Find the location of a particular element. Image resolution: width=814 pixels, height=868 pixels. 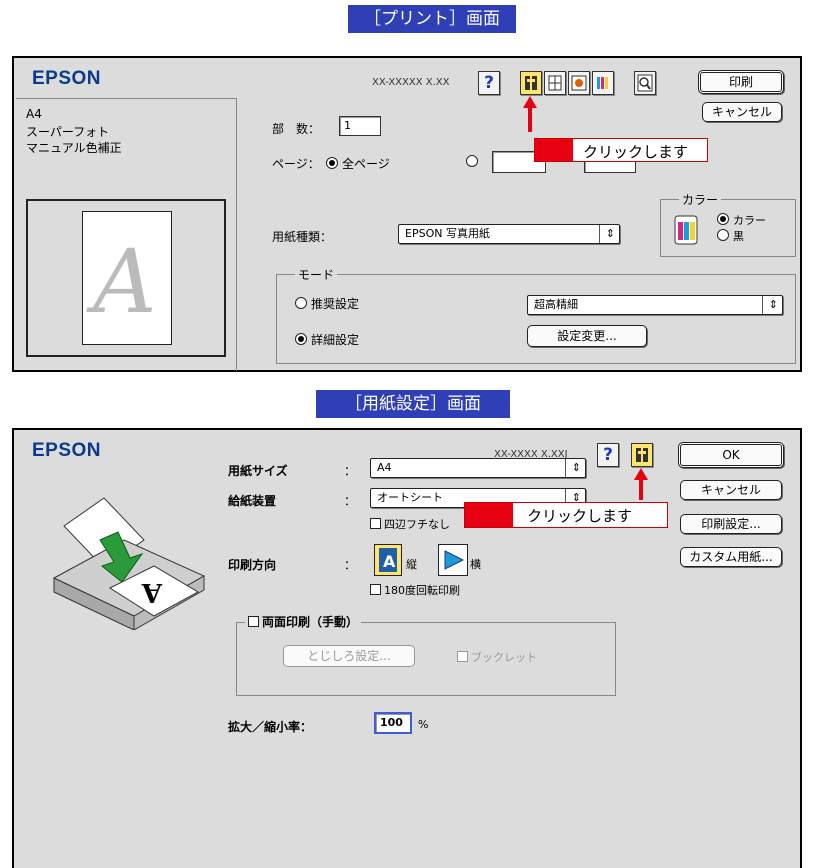

summary-media: スーパーフォト is located at coordinates (68, 132).